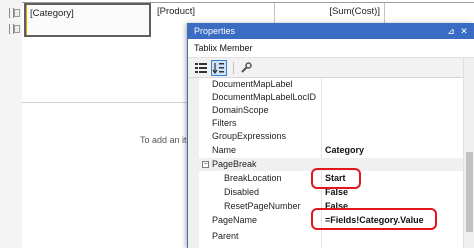 The image size is (474, 248). I want to click on property-name: BreakLocation, so click(253, 178).